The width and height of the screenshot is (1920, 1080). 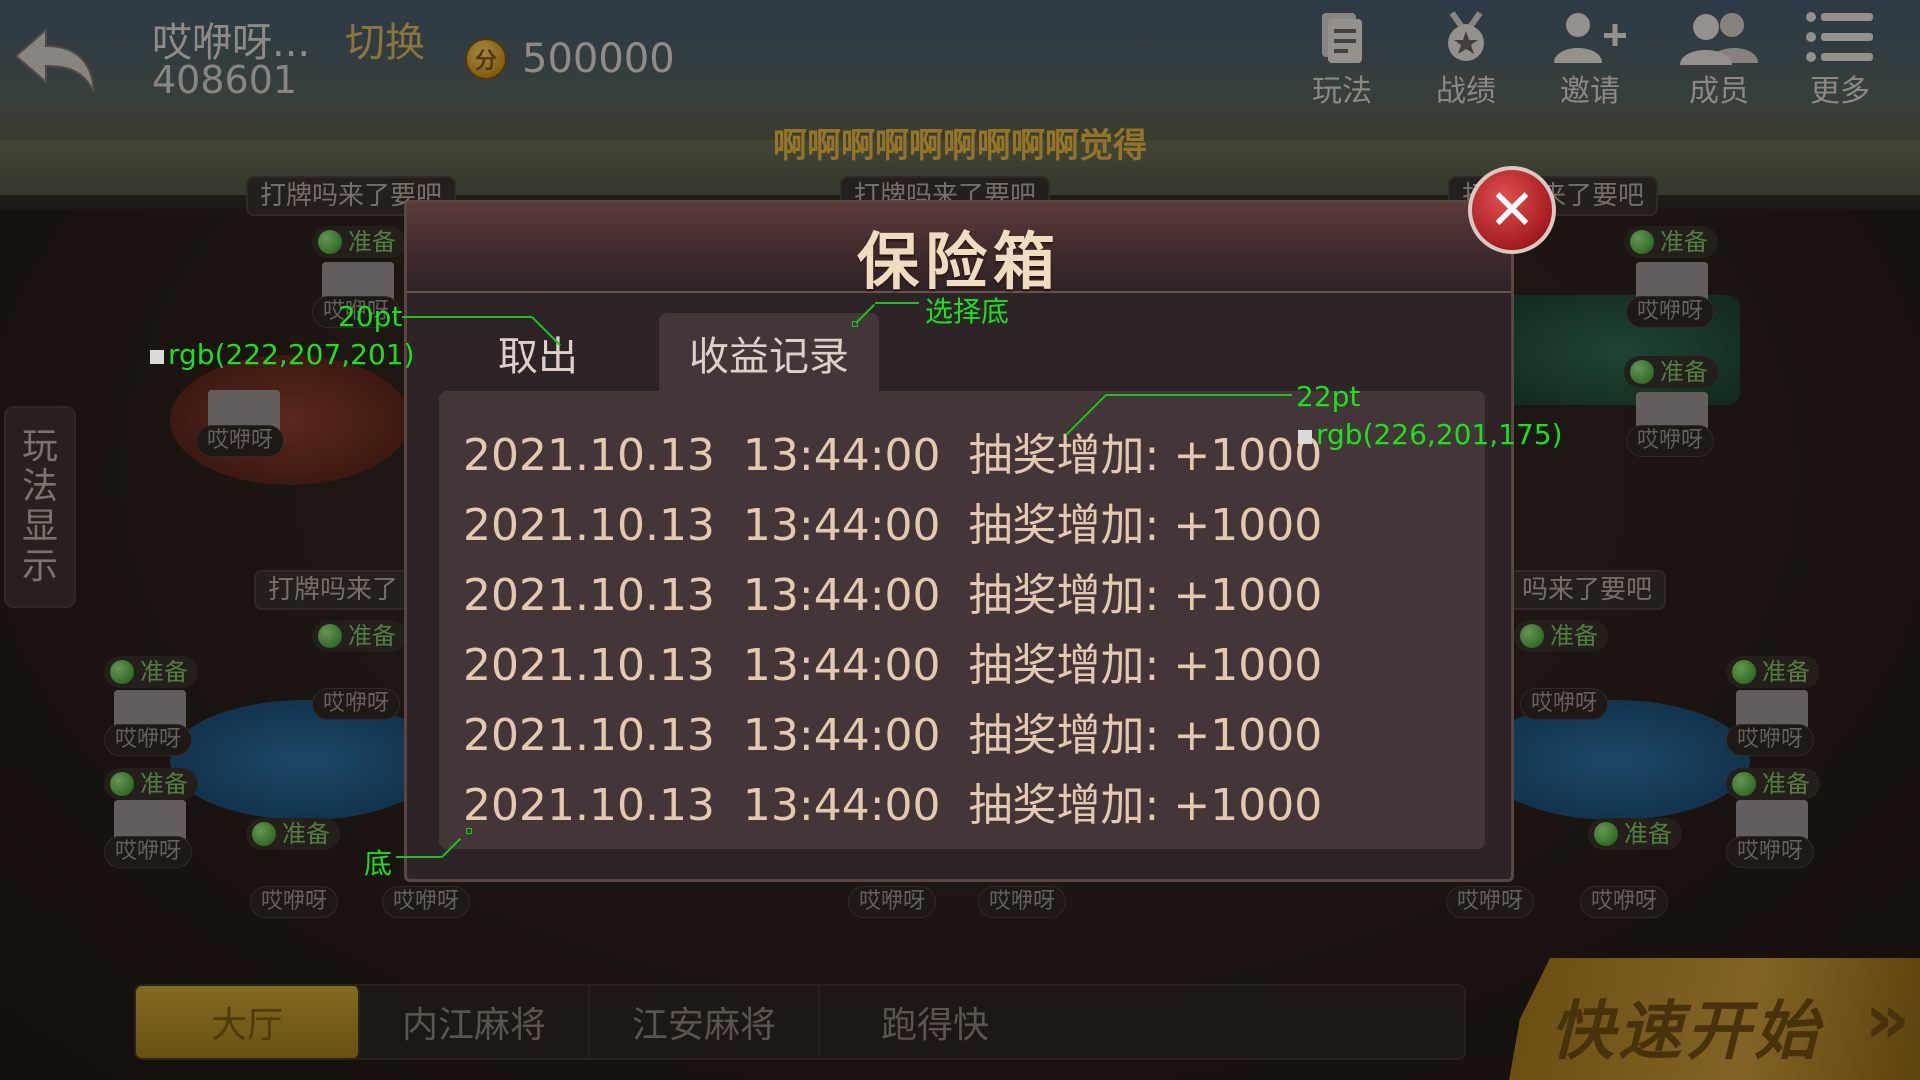 I want to click on tab-income-records: 收益记录, so click(x=769, y=353).